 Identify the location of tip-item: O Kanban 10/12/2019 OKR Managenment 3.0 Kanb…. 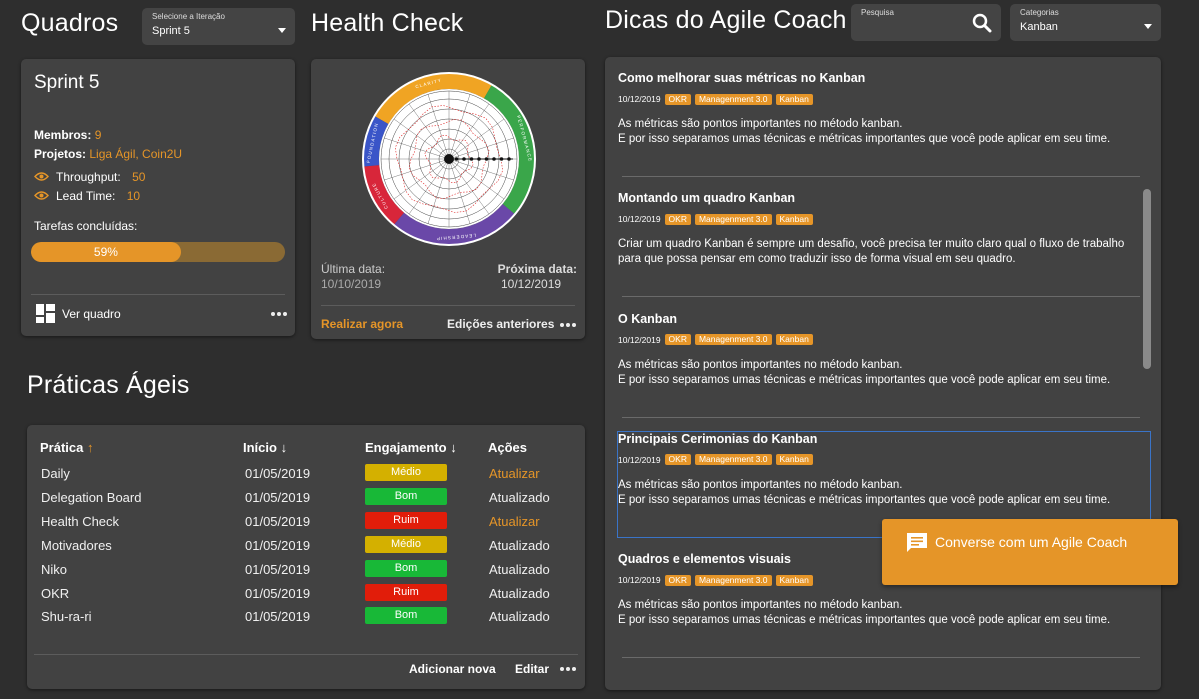
(883, 371).